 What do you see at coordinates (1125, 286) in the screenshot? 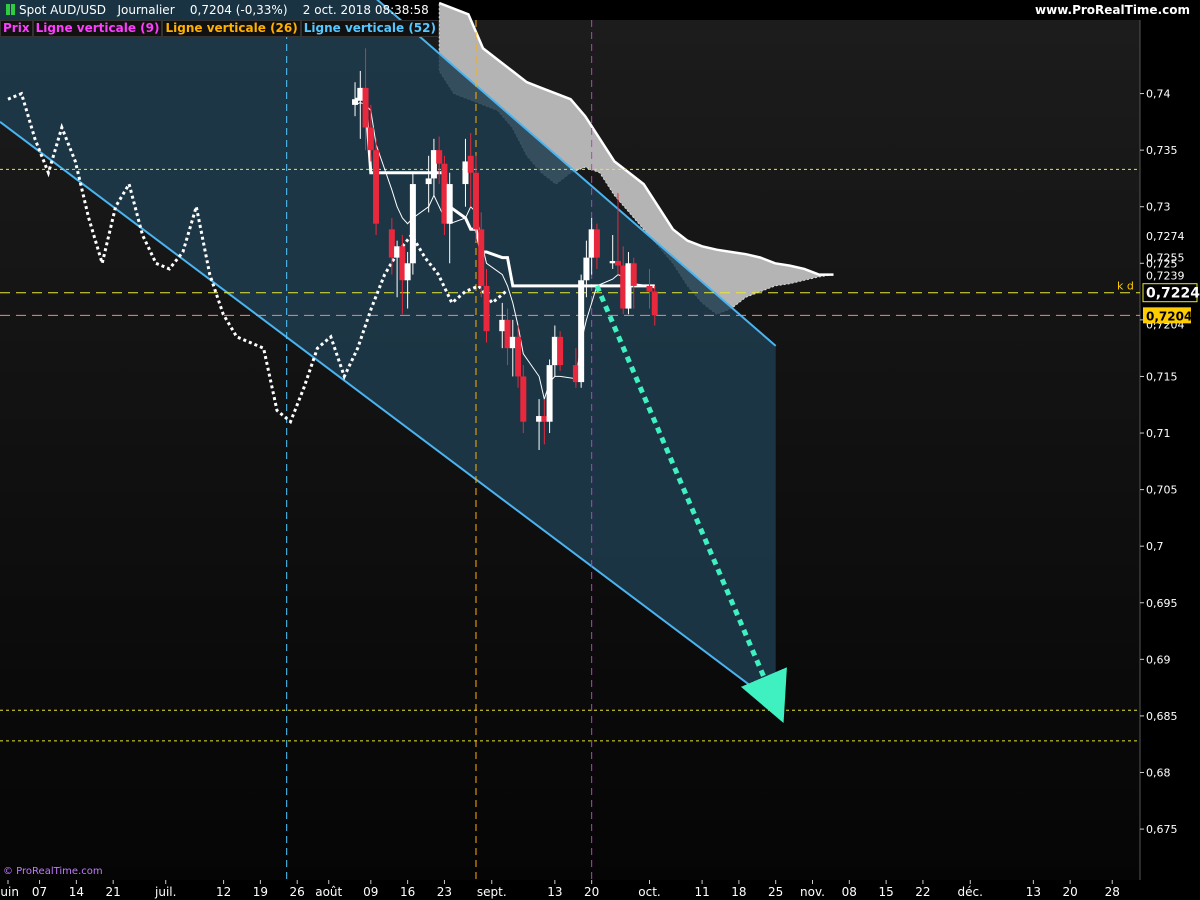
I see `kijun-note-label: k d` at bounding box center [1125, 286].